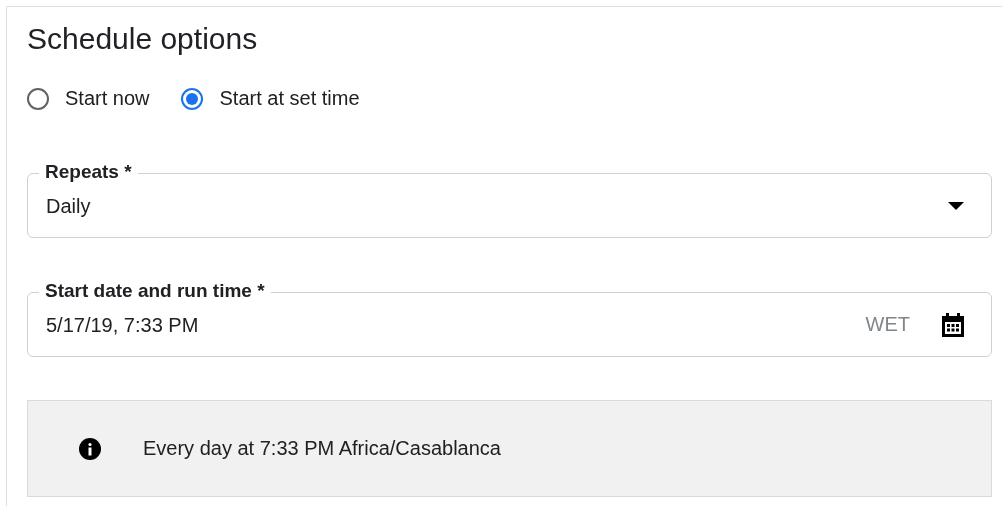 This screenshot has width=1002, height=523. Describe the element at coordinates (143, 39) in the screenshot. I see `section-title: Schedule options` at that location.